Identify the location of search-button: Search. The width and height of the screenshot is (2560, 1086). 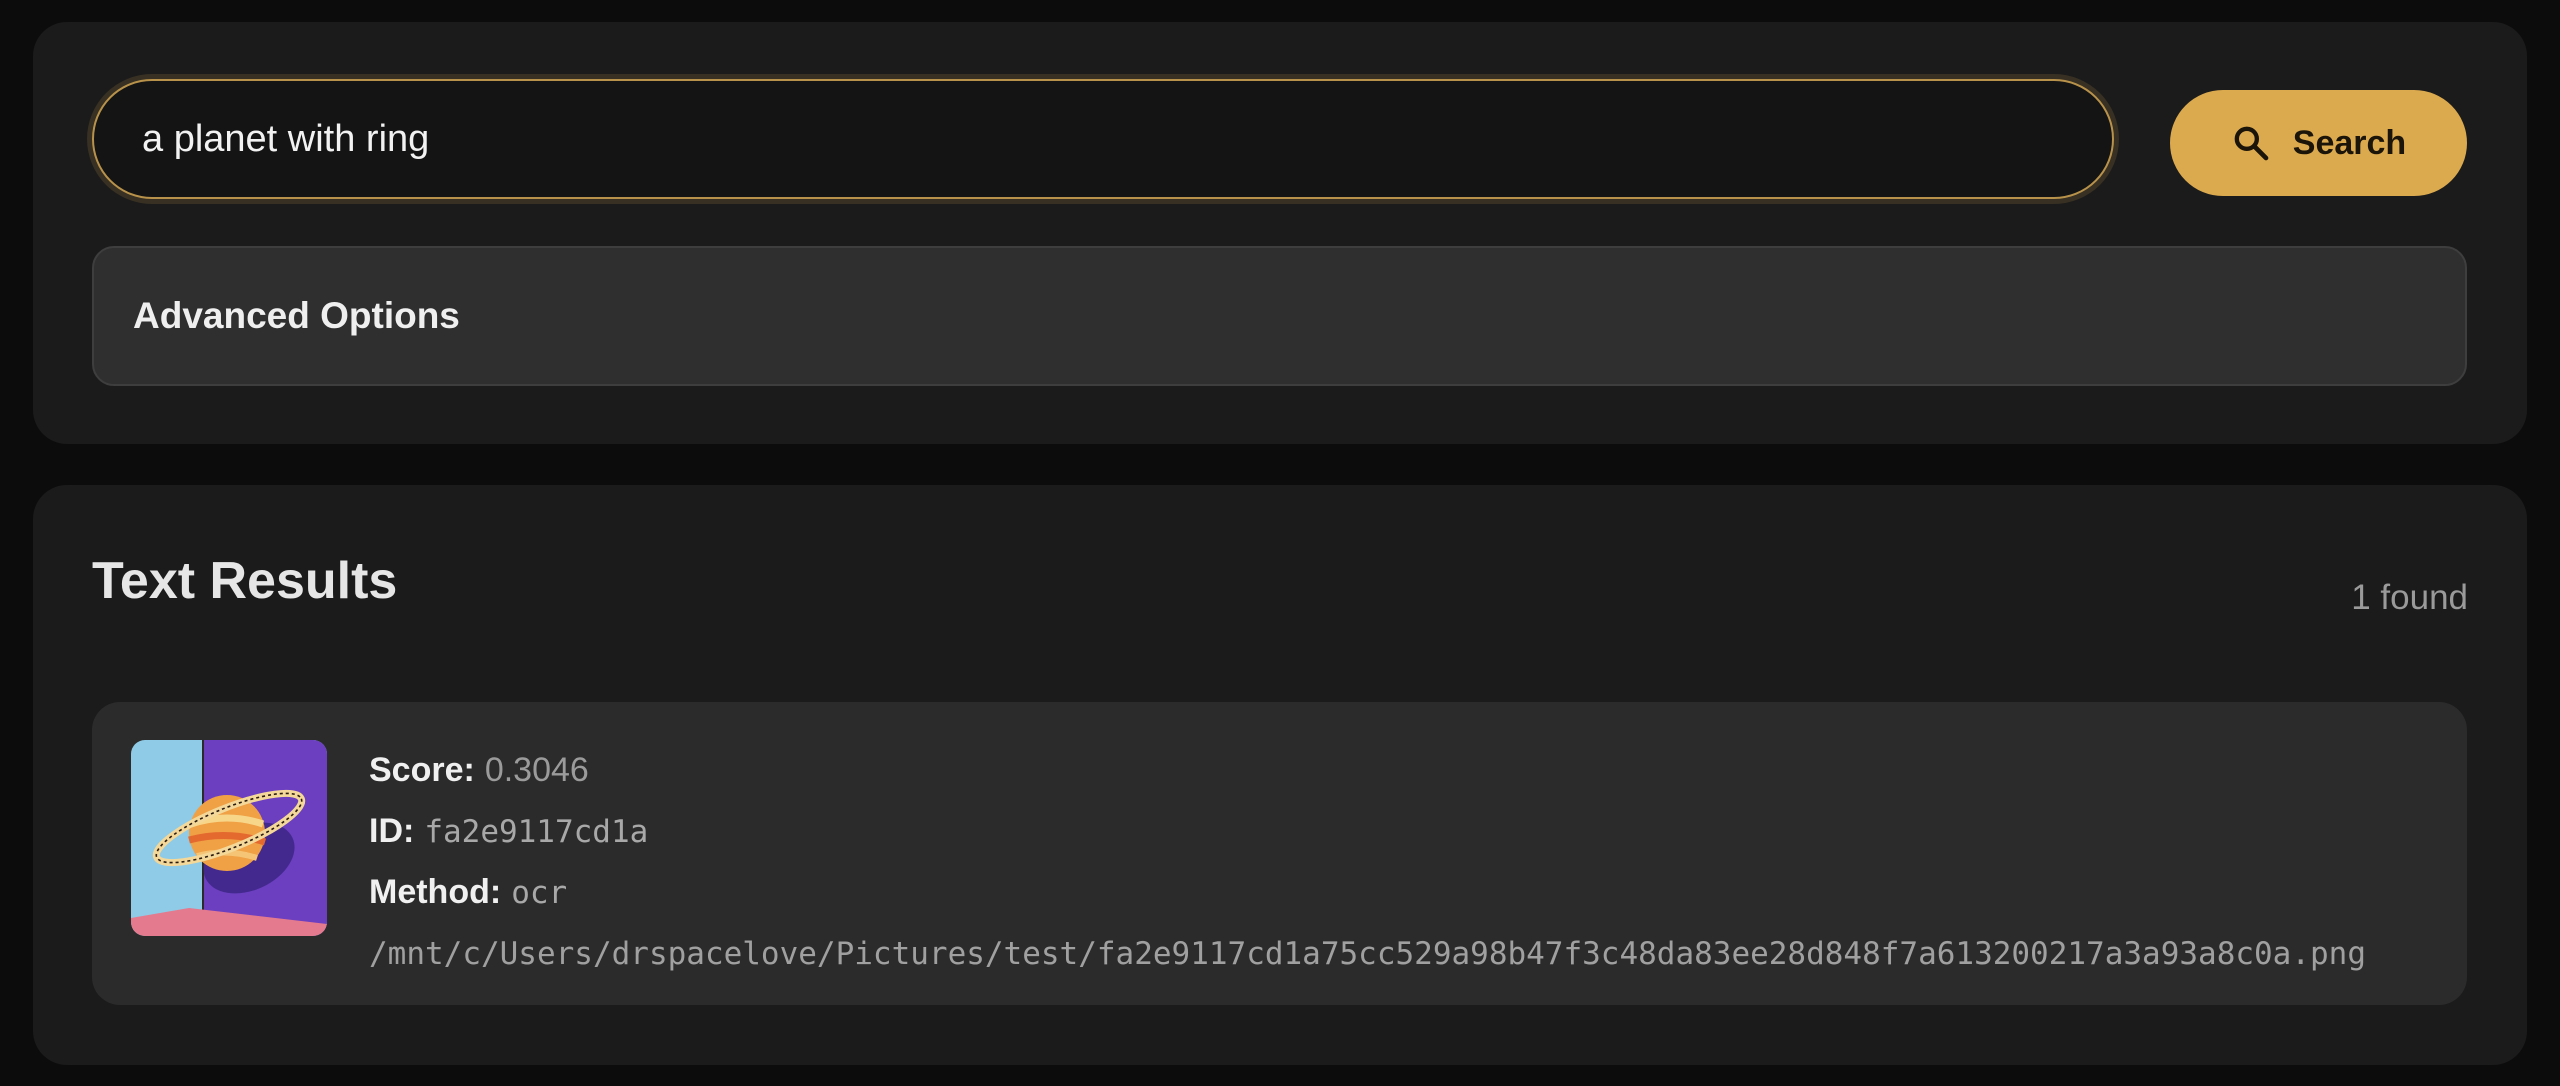
(2318, 143).